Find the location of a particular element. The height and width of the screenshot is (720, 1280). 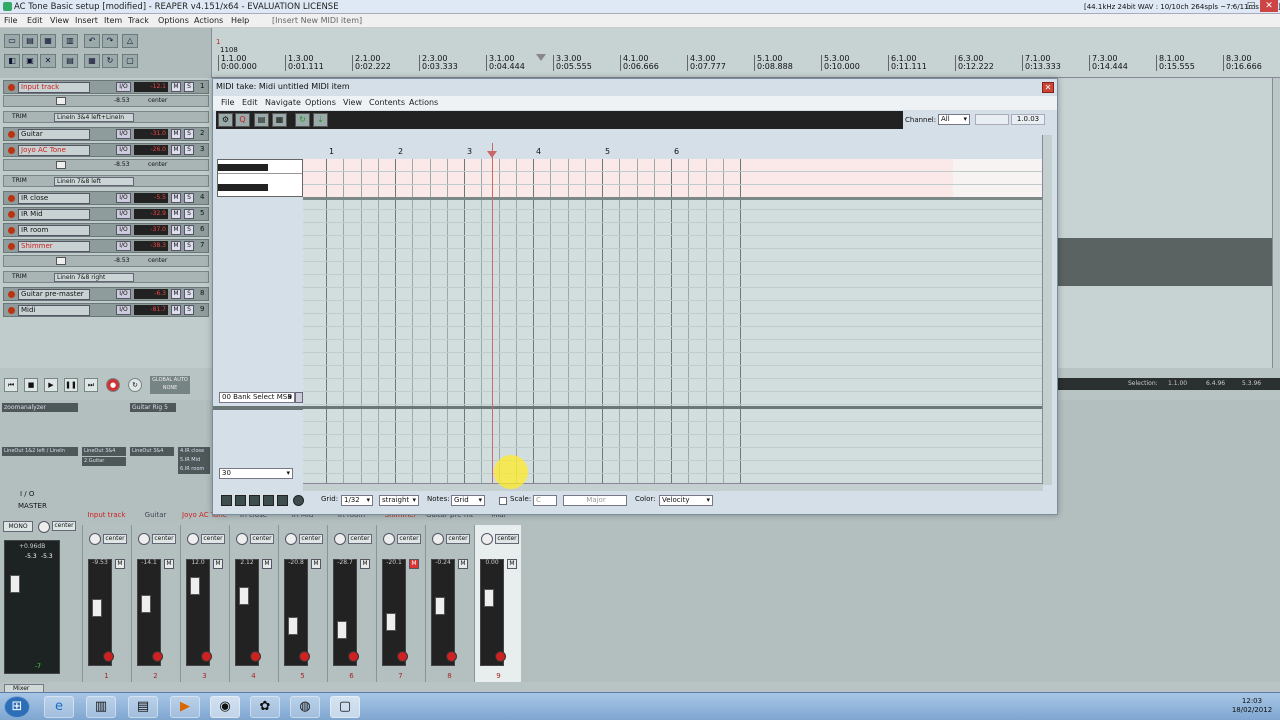

channel-select: All ▾ is located at coordinates (954, 119).